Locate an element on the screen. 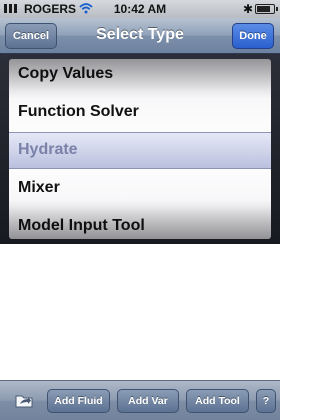  picker-item-selected: Hydrate is located at coordinates (140, 150).